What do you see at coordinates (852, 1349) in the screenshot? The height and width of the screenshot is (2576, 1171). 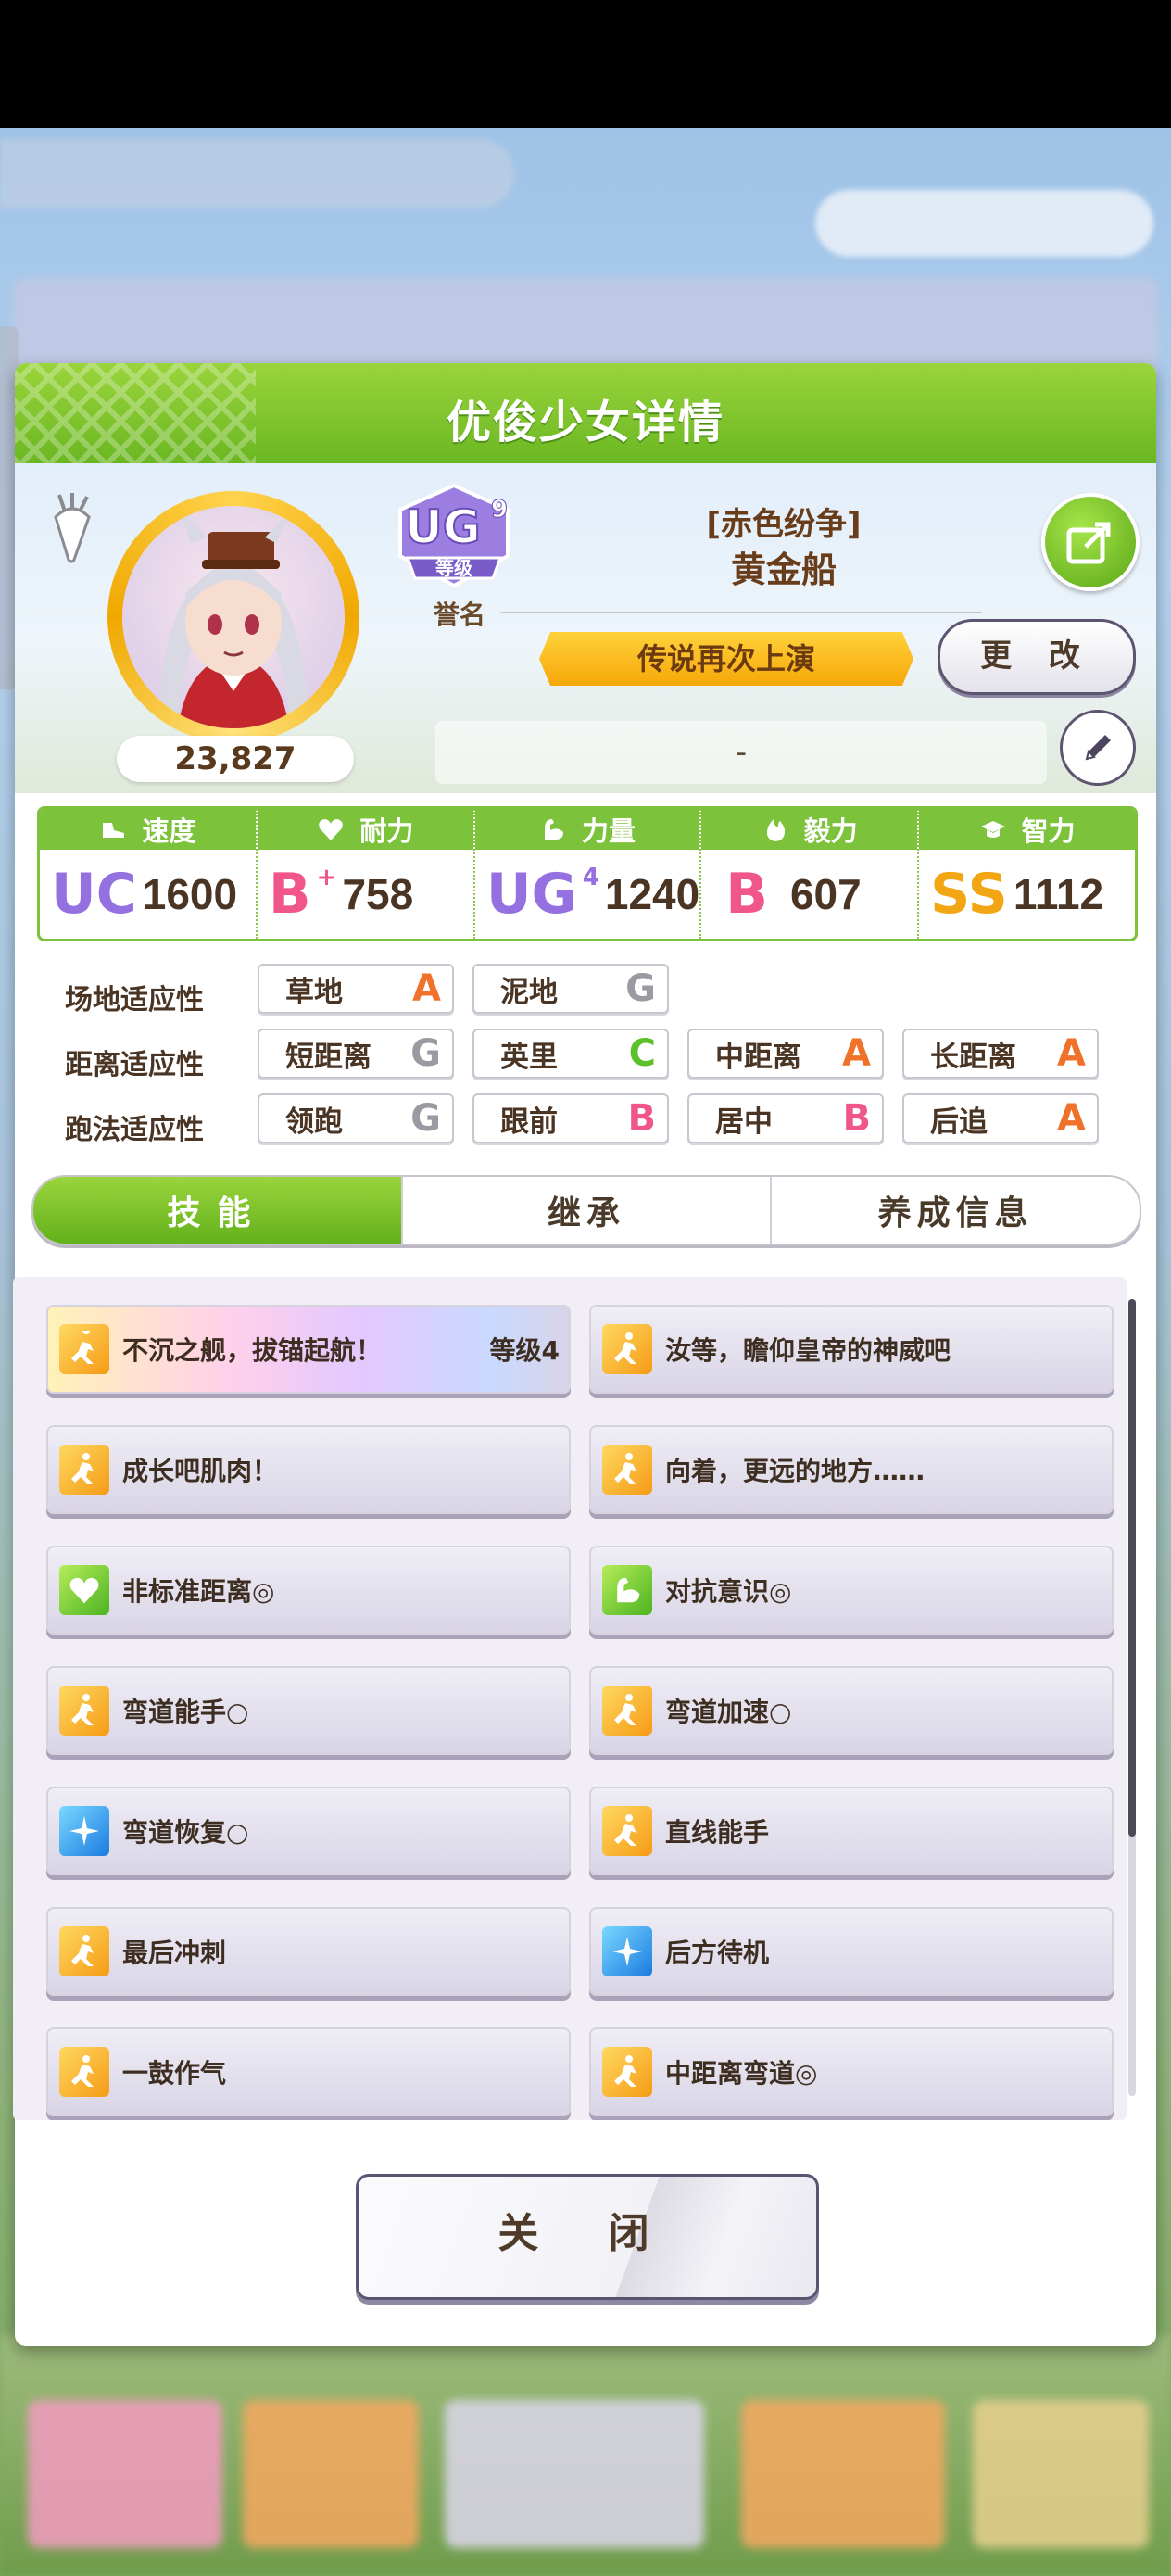 I see `skill-card: 汝等，瞻仰皇帝的神威吧` at bounding box center [852, 1349].